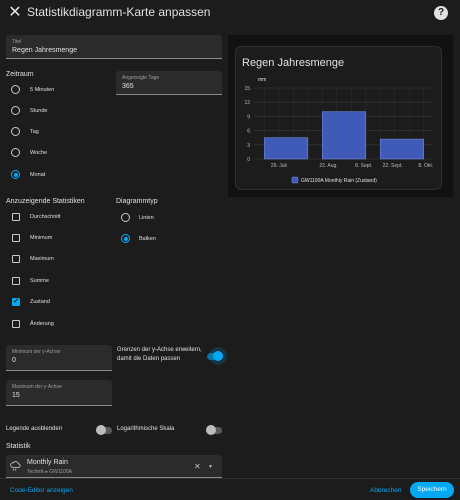  What do you see at coordinates (230, 14) in the screenshot?
I see `dialog-header: ✕ Statistikdiagramm-Karte anpassen ?` at bounding box center [230, 14].